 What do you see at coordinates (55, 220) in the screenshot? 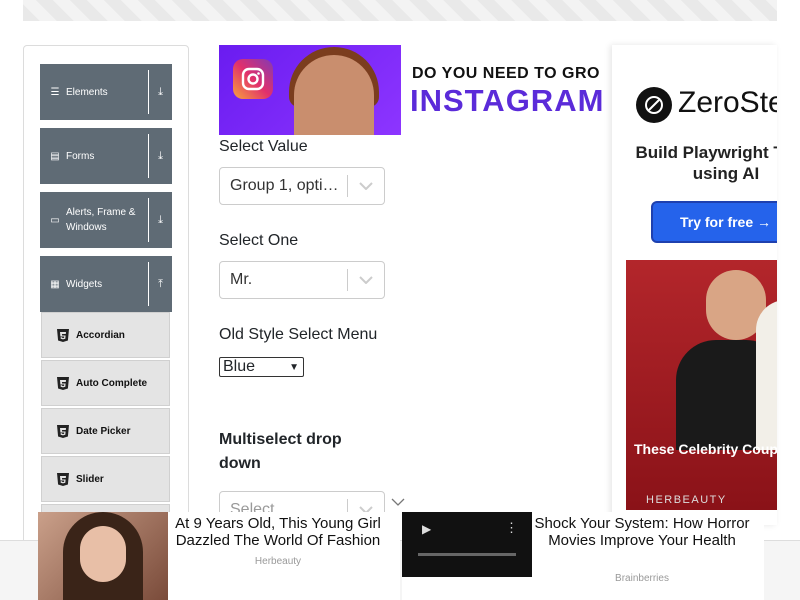
I see `window-icon: ▭` at bounding box center [55, 220].